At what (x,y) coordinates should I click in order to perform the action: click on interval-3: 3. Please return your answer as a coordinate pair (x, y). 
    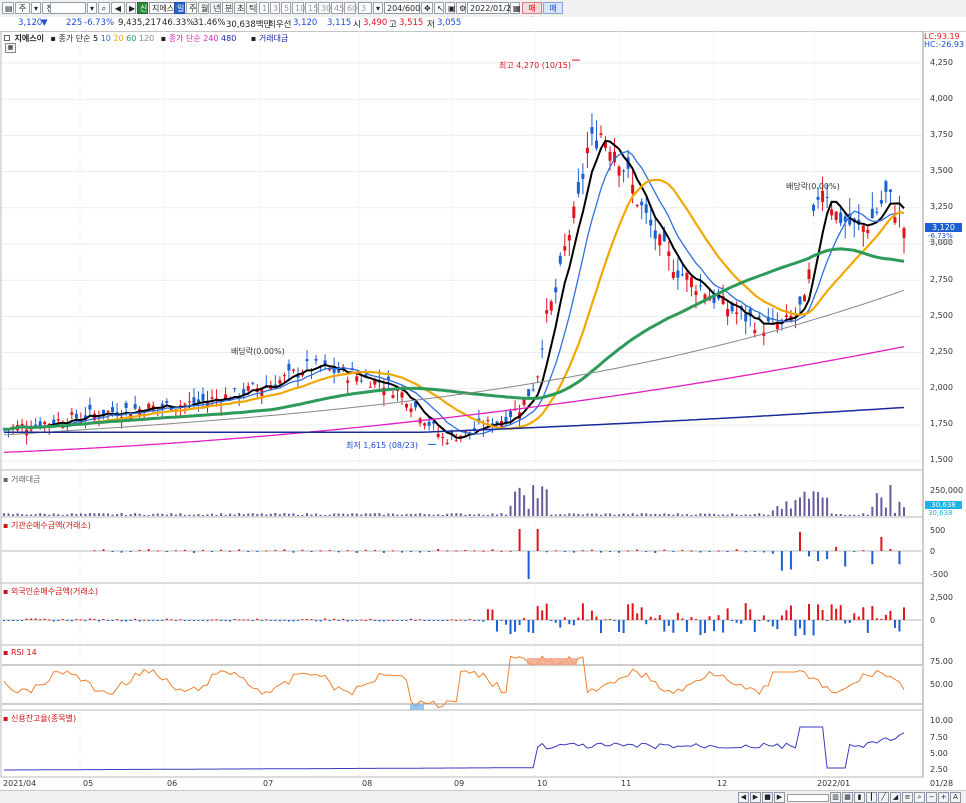
    Looking at the image, I should click on (275, 8).